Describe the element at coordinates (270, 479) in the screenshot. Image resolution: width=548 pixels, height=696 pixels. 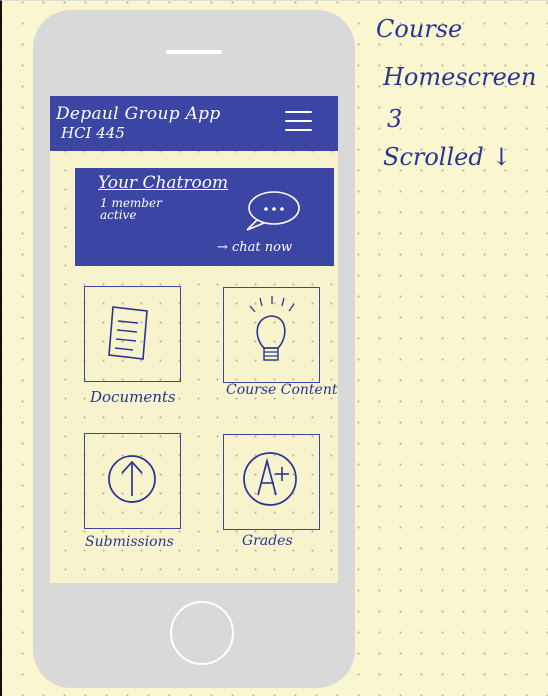
I see `grade-a-plus-icon` at that location.